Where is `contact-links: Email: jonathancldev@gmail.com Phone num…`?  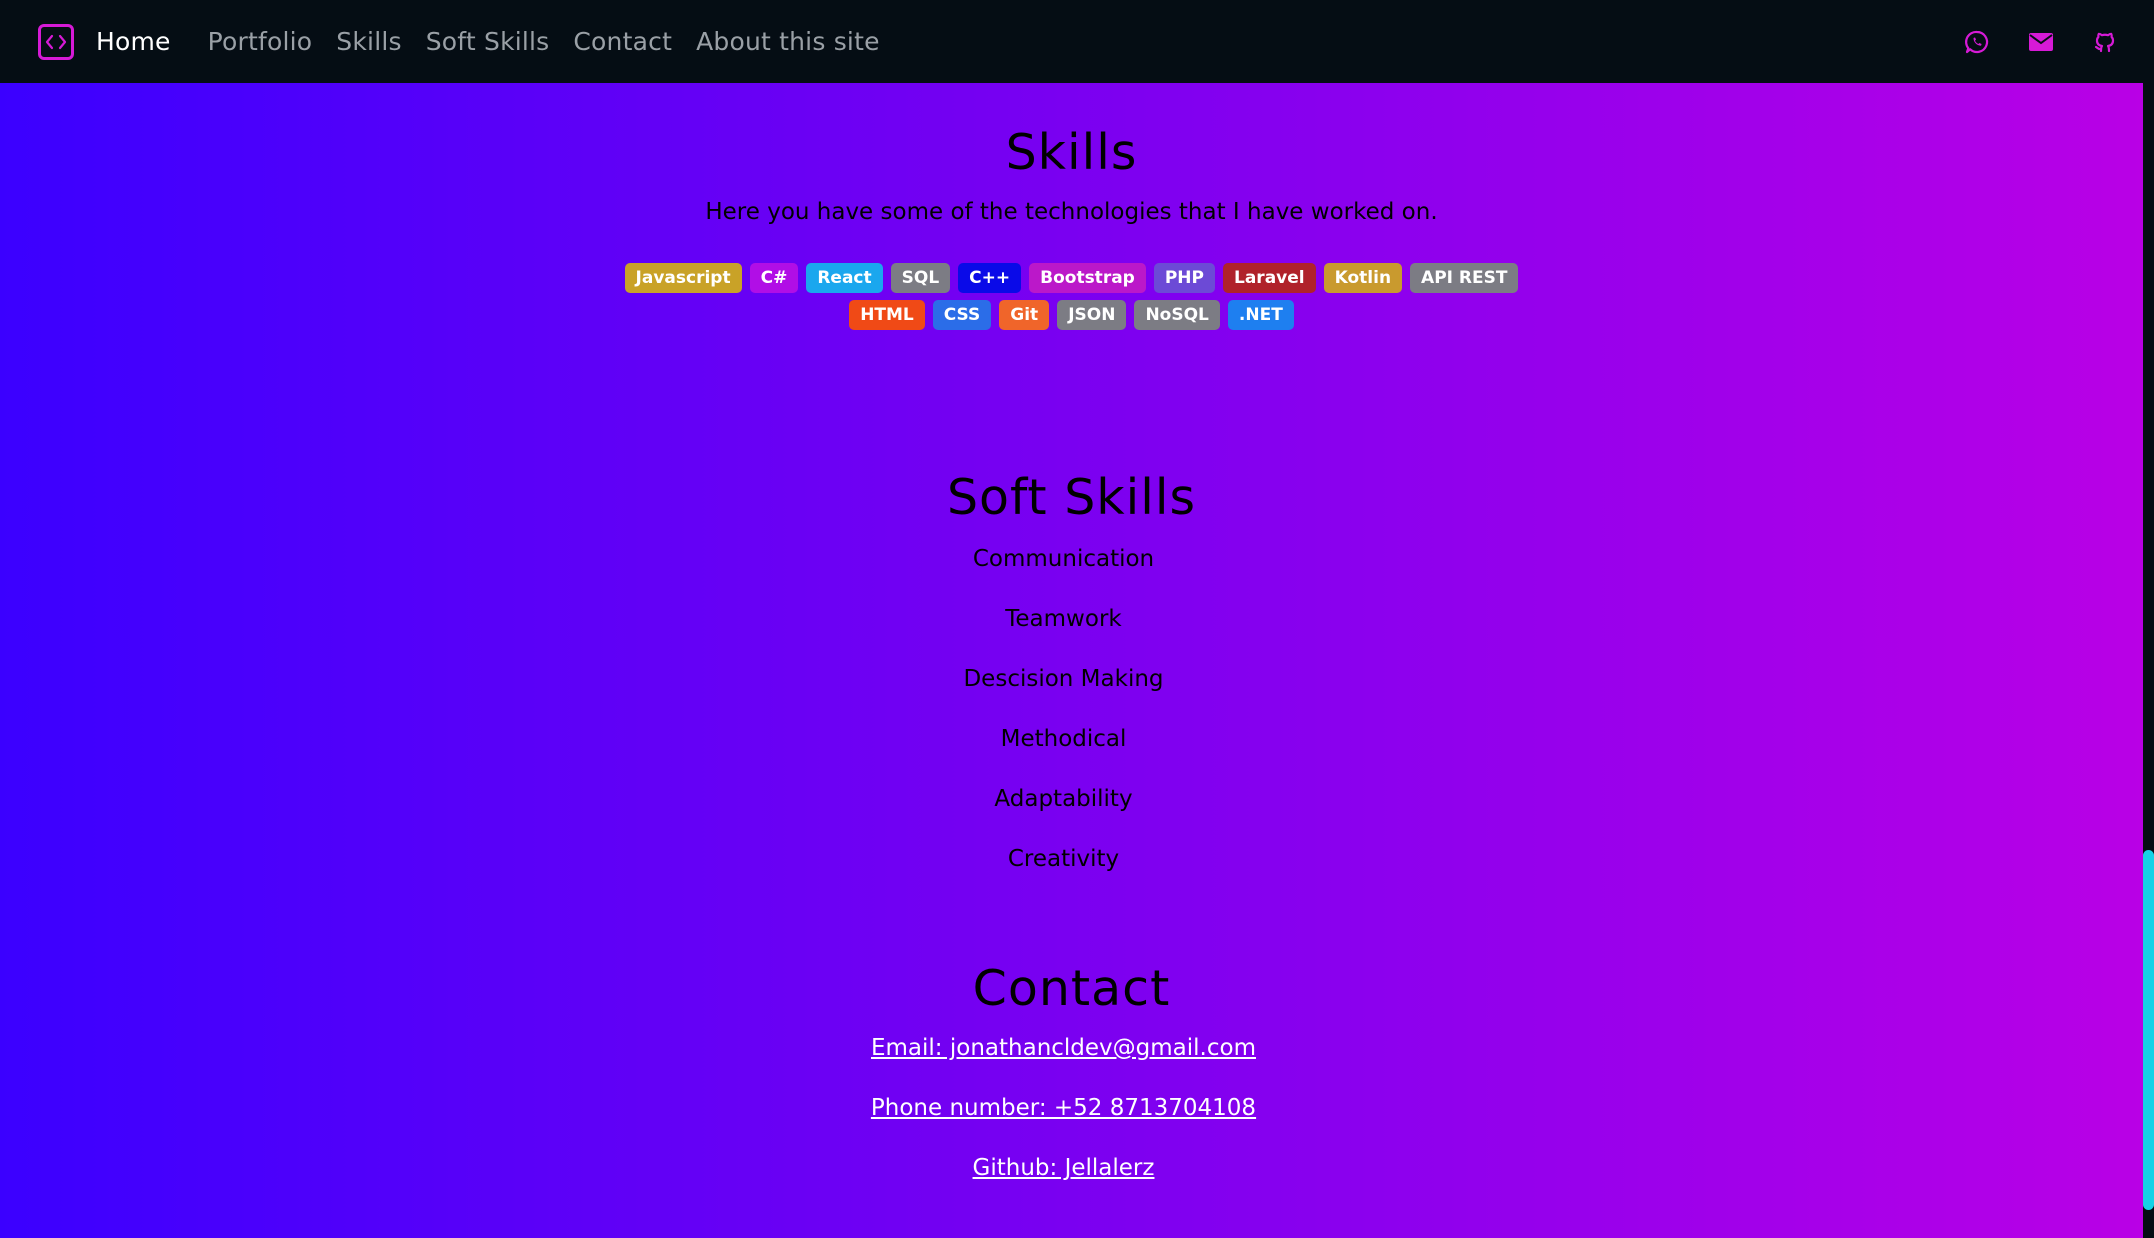 contact-links: Email: jonathancldev@gmail.com Phone num… is located at coordinates (1071, 1120).